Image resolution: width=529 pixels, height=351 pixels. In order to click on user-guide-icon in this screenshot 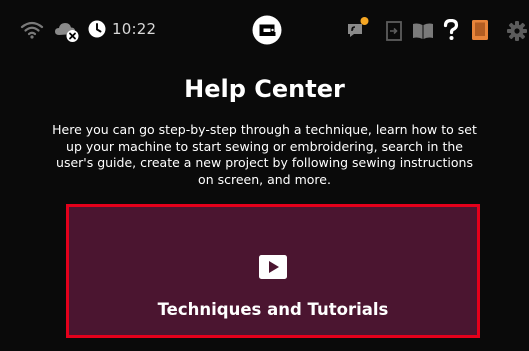, I will do `click(423, 31)`.